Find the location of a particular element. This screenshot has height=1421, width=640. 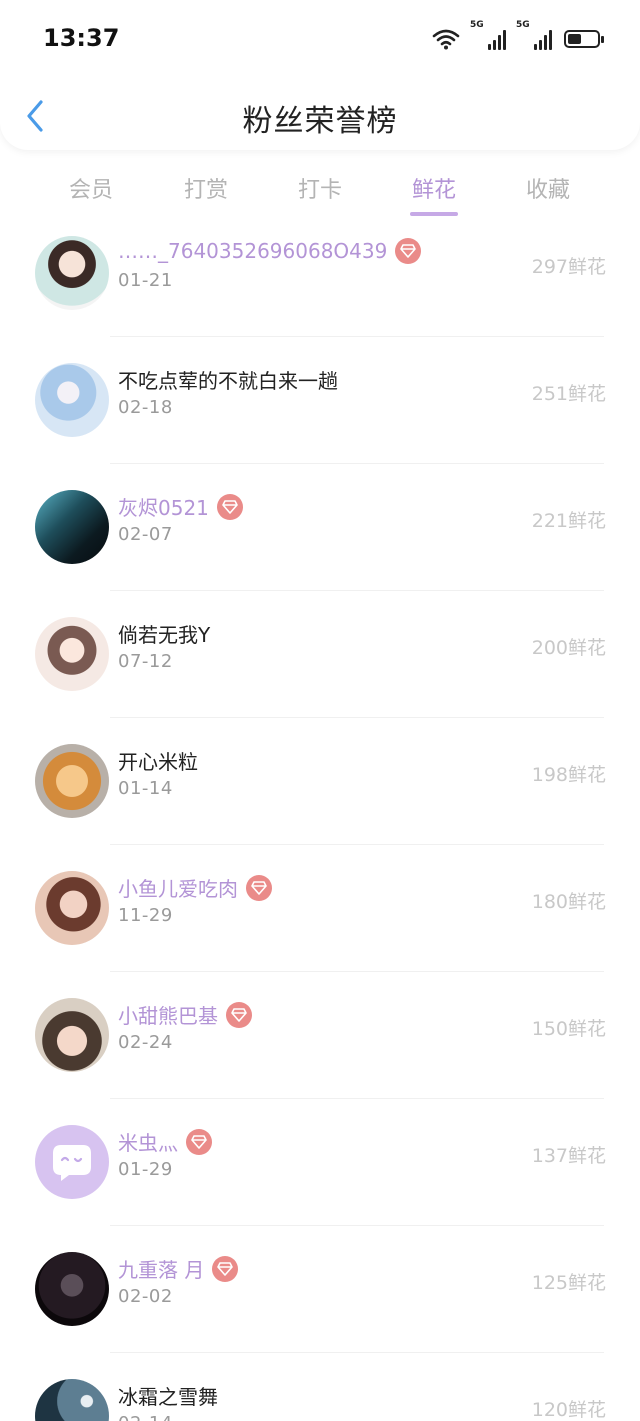

fan-name: 小甜熊巴基 is located at coordinates (185, 1014).